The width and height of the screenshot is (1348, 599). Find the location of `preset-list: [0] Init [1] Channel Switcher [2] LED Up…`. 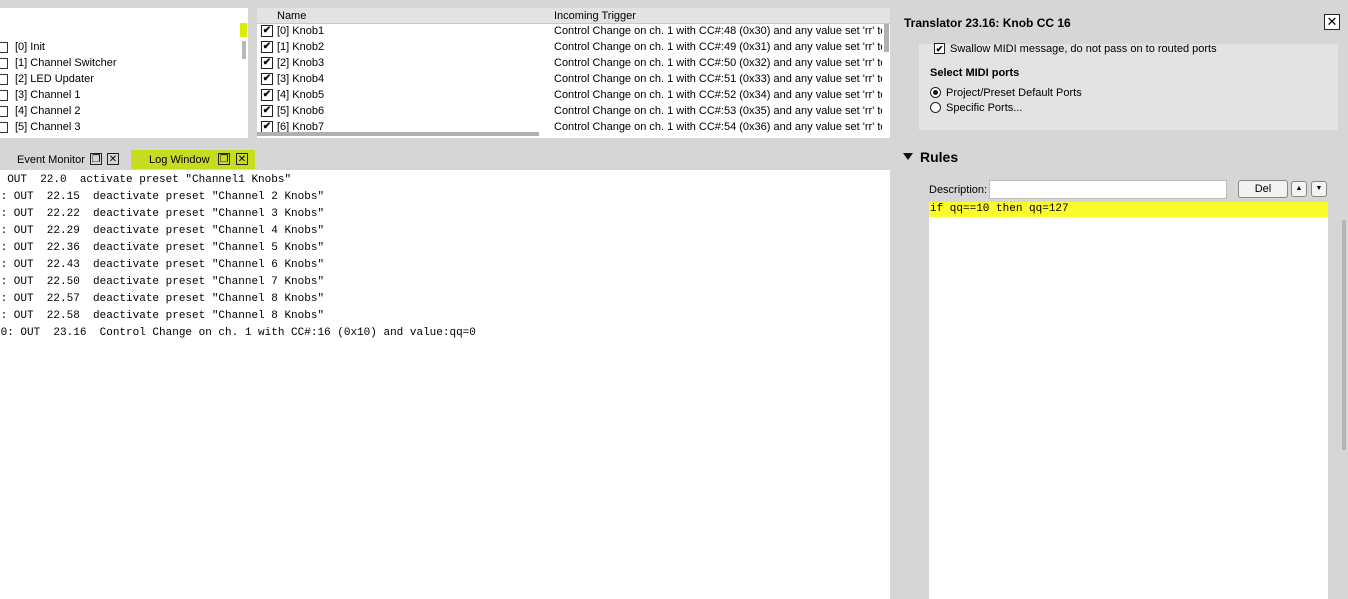

preset-list: [0] Init [1] Channel Switcher [2] LED Up… is located at coordinates (124, 73).